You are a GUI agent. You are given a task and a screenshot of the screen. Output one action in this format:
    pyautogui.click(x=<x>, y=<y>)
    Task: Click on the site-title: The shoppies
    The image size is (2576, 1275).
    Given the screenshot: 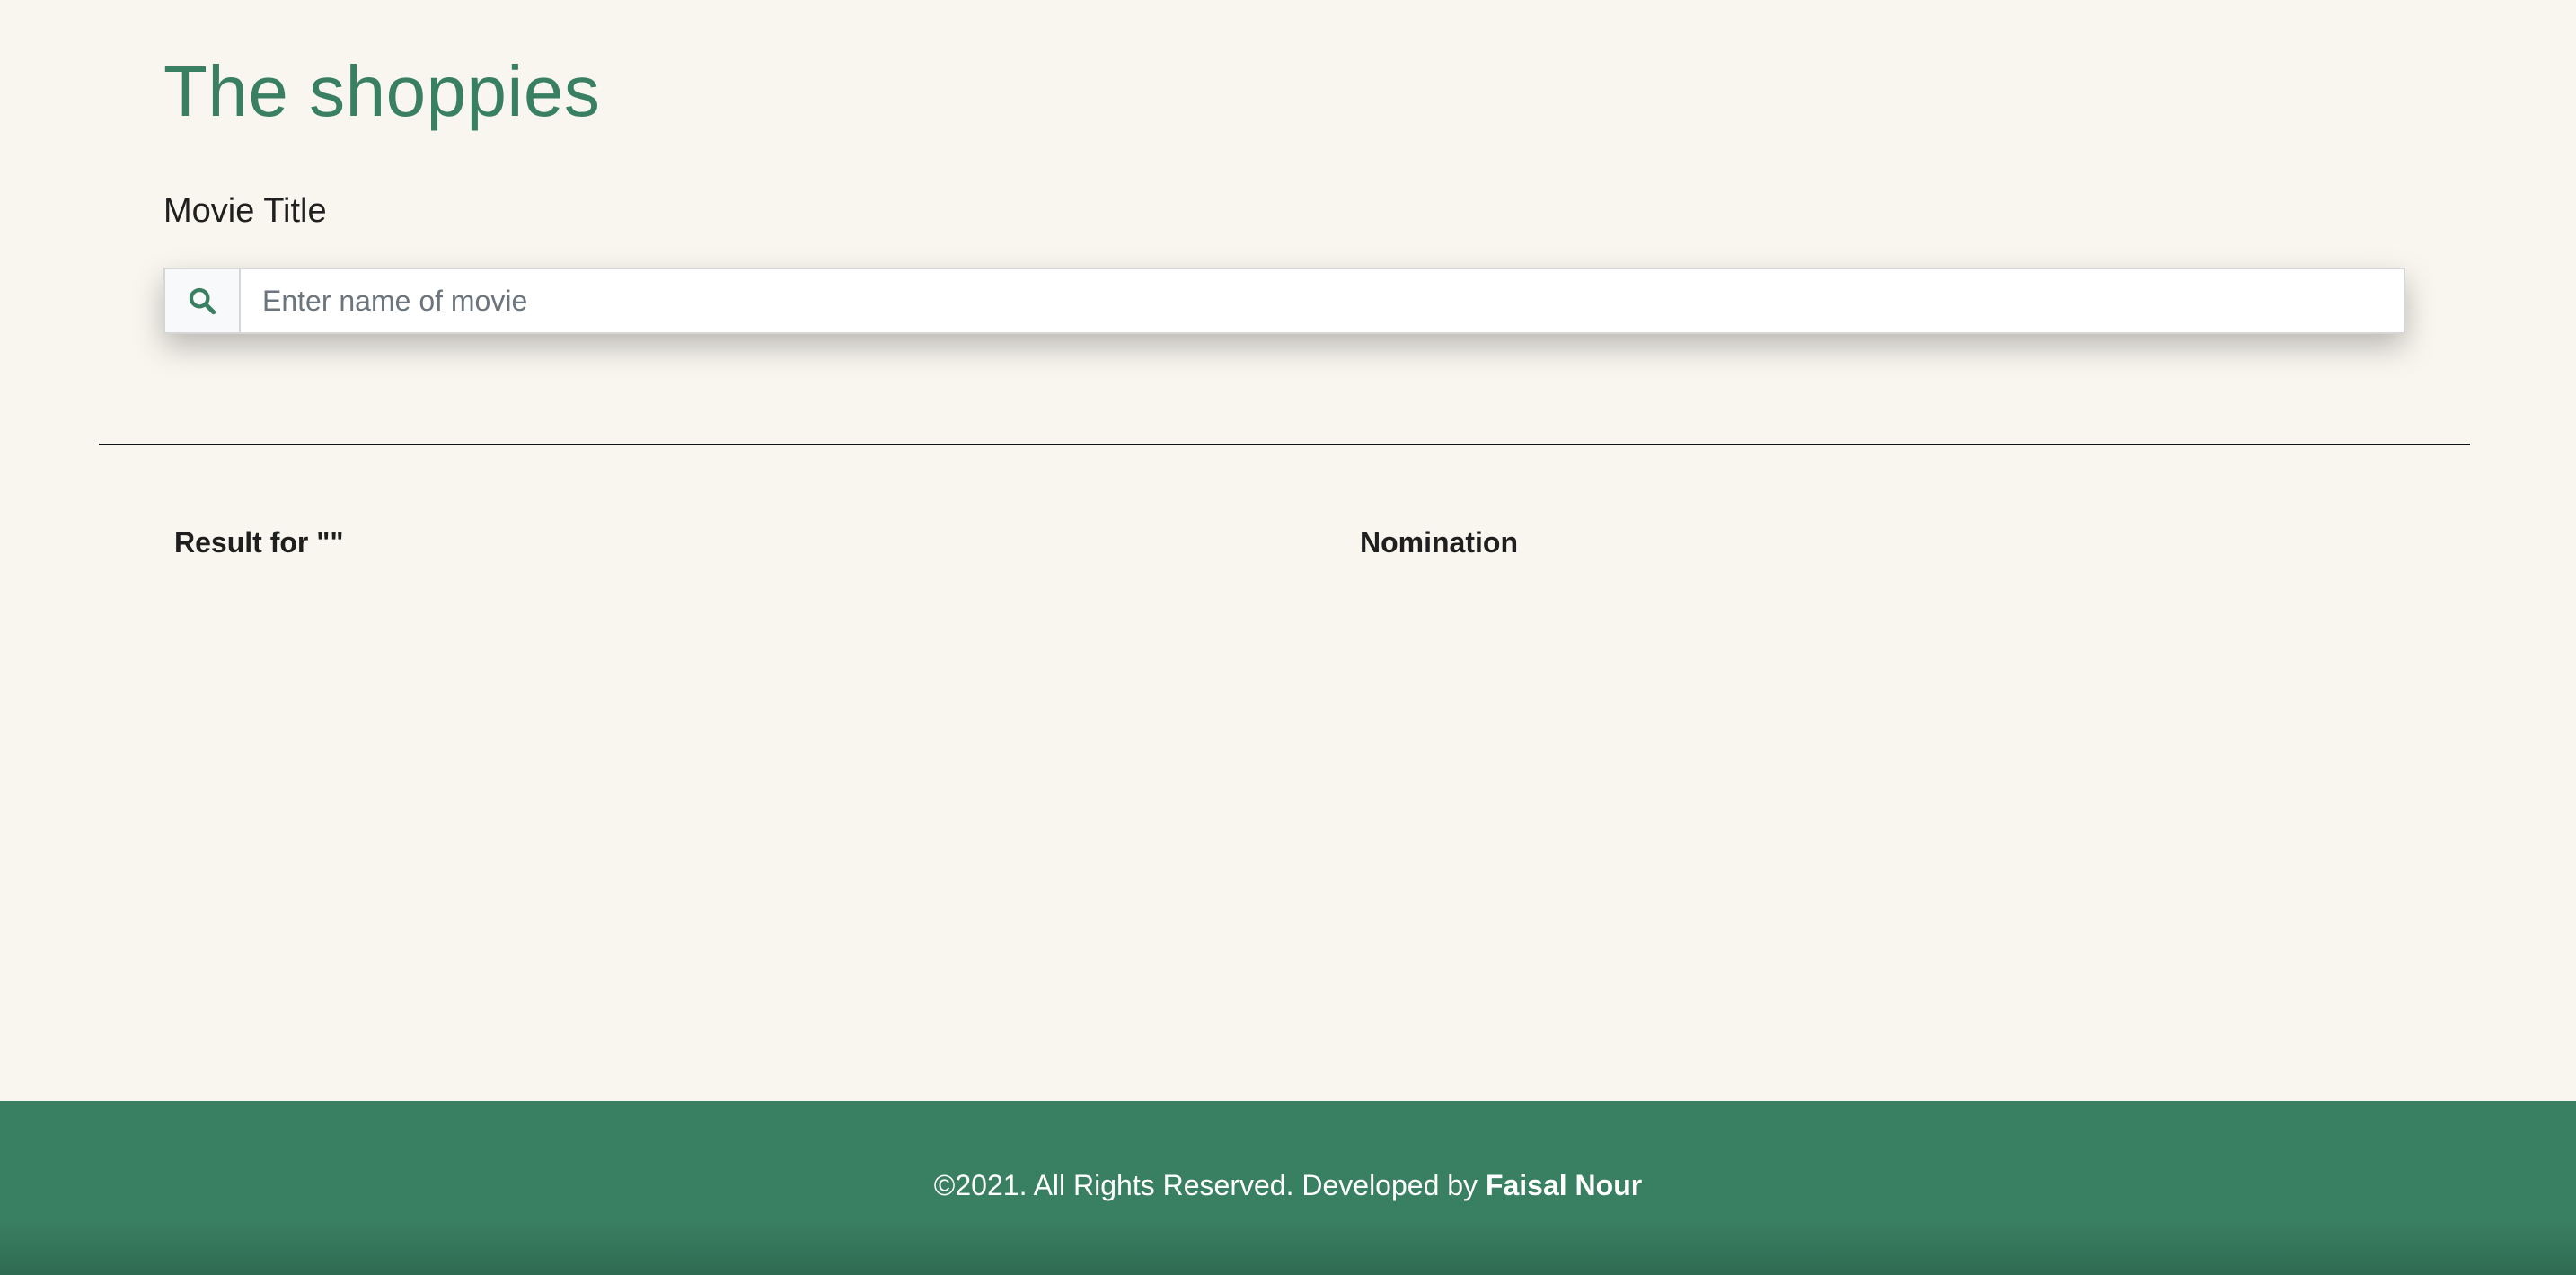 What is the action you would take?
    pyautogui.click(x=382, y=91)
    